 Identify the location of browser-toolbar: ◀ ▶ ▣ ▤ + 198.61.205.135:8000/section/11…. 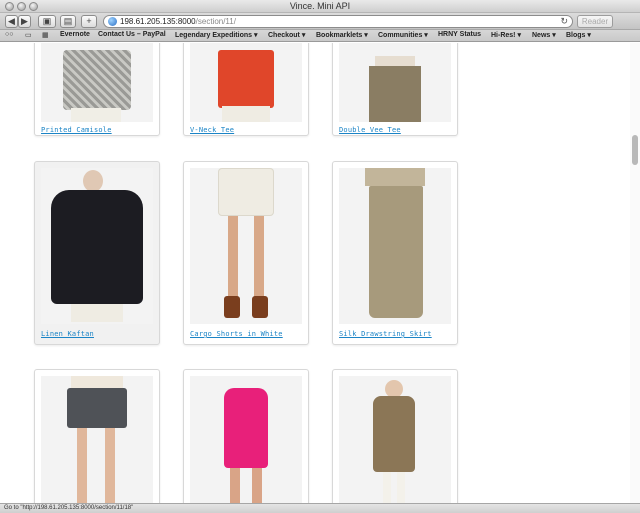
(320, 21).